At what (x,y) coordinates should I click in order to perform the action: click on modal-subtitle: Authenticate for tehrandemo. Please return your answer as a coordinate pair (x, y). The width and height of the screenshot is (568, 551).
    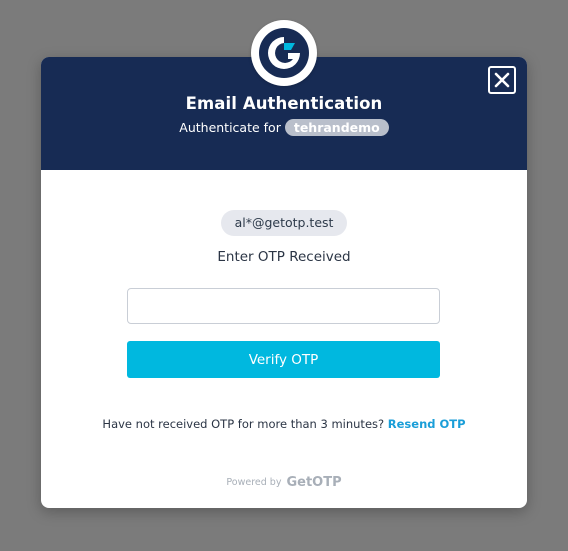
    Looking at the image, I should click on (284, 127).